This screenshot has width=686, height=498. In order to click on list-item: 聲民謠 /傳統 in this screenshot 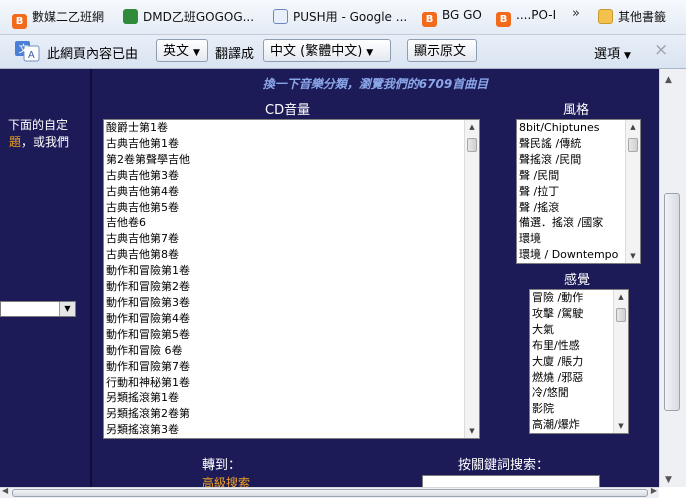, I will do `click(578, 144)`.